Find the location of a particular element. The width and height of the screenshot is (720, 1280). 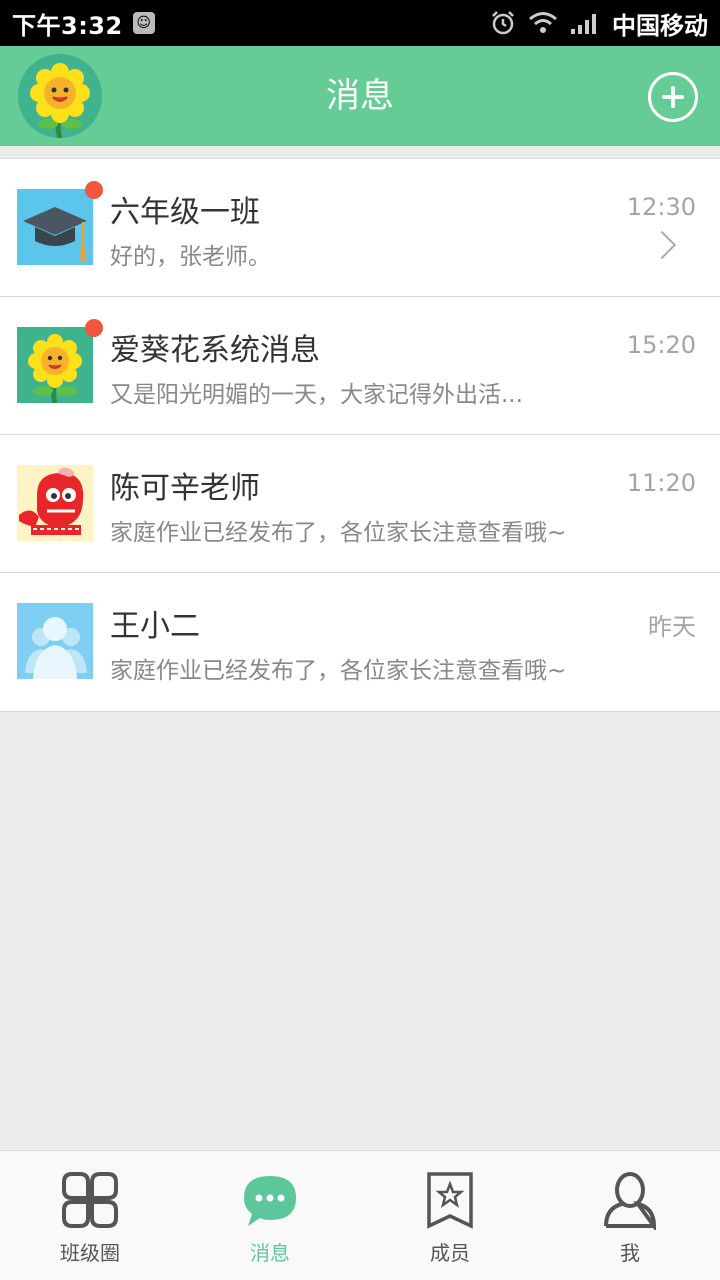

status-left: 下午3:32 ☺ is located at coordinates (83, 23).